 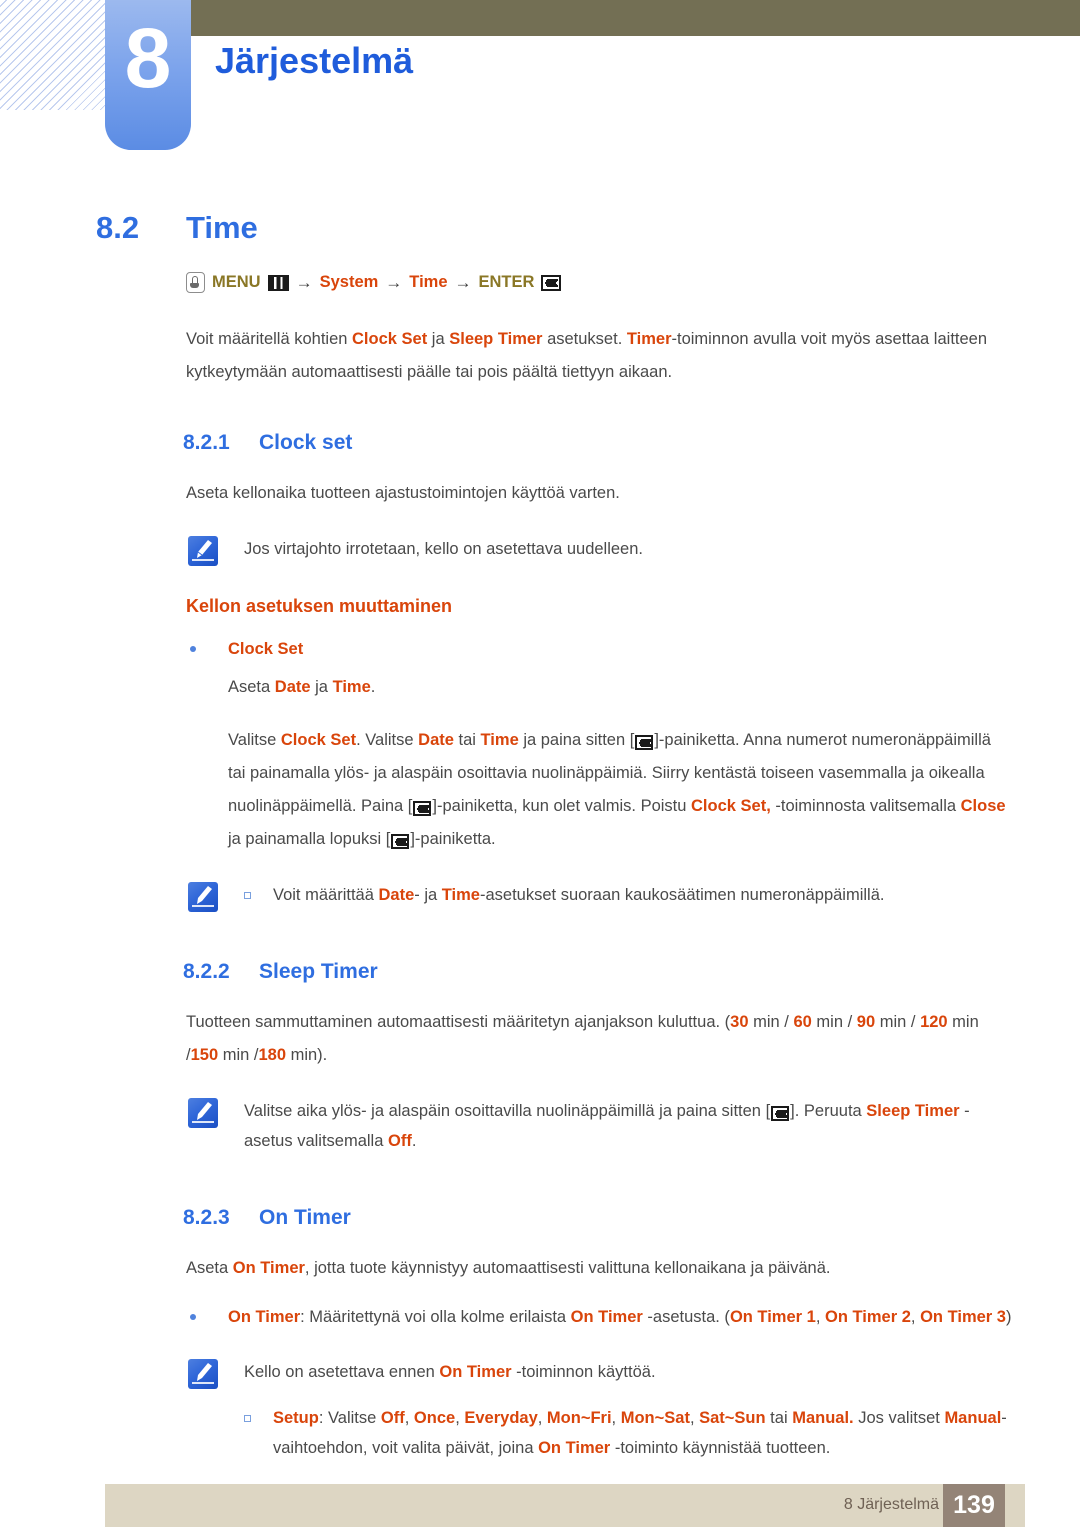 I want to click on sleep-text-4: min /, so click(x=898, y=1022).